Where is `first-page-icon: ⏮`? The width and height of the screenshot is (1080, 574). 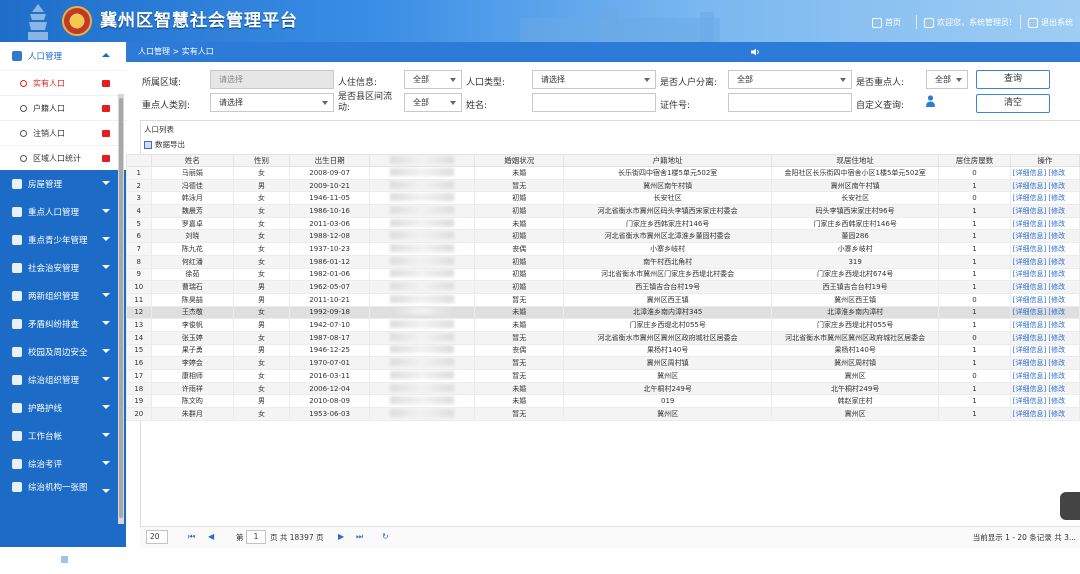
first-page-icon: ⏮ is located at coordinates (191, 537).